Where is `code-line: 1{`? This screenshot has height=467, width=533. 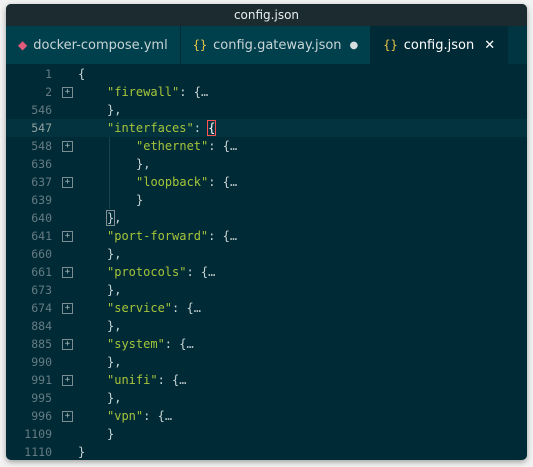
code-line: 1{ is located at coordinates (266, 74).